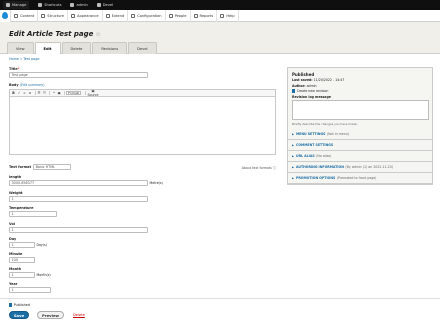 This screenshot has width=440, height=329. Describe the element at coordinates (47, 48) in the screenshot. I see `tab-edit: Edit` at that location.